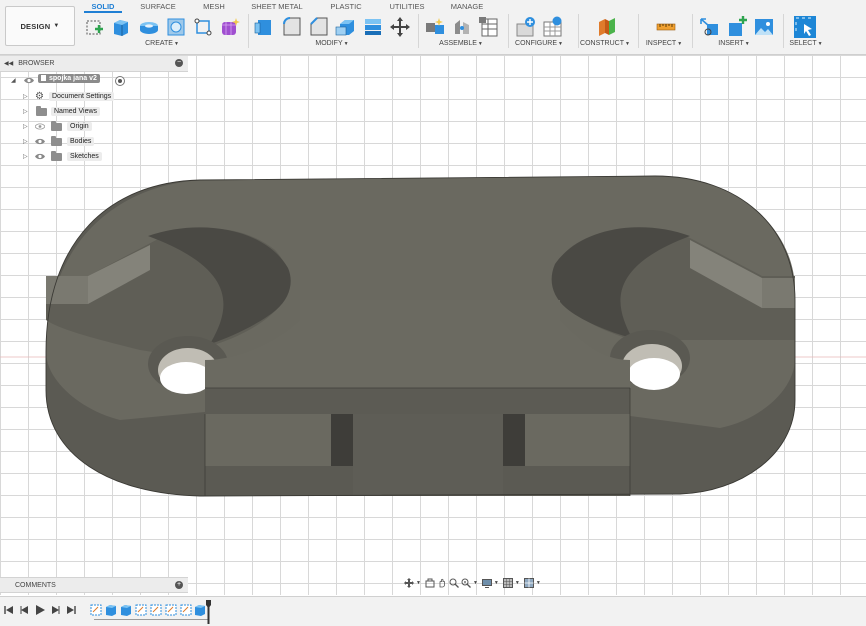 The height and width of the screenshot is (626, 866). Describe the element at coordinates (71, 610) in the screenshot. I see `last-icon` at that location.